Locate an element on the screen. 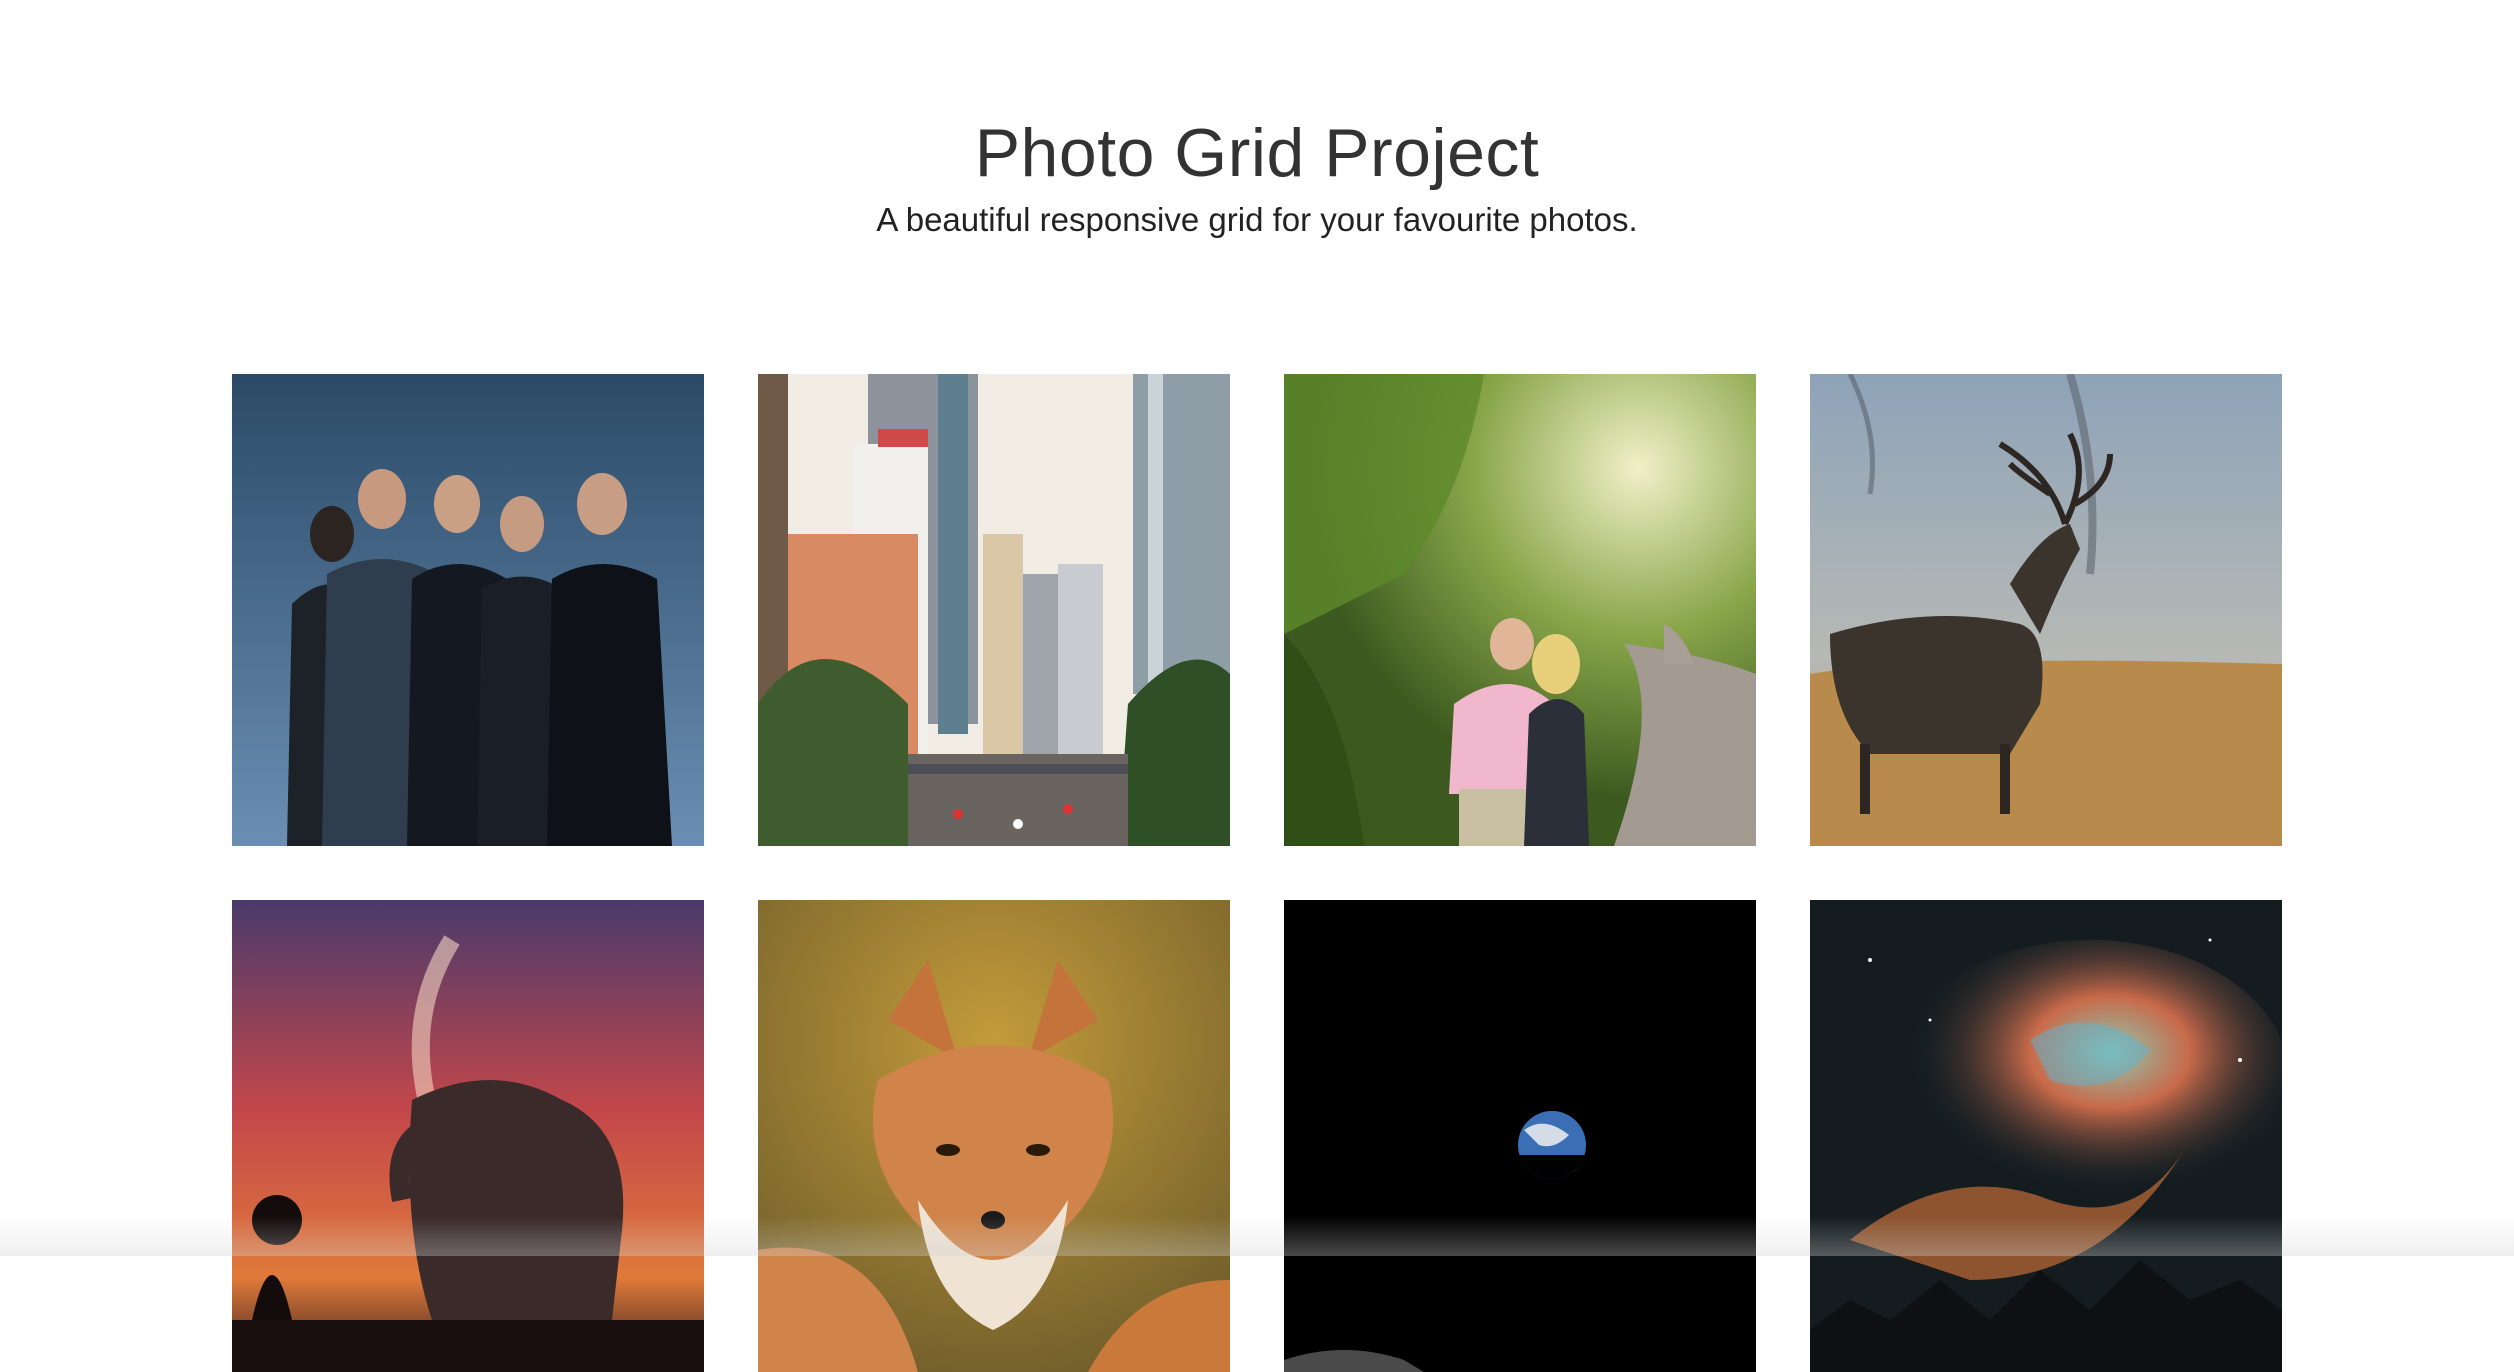 This screenshot has height=1372, width=2514. photo-band-image is located at coordinates (468, 610).